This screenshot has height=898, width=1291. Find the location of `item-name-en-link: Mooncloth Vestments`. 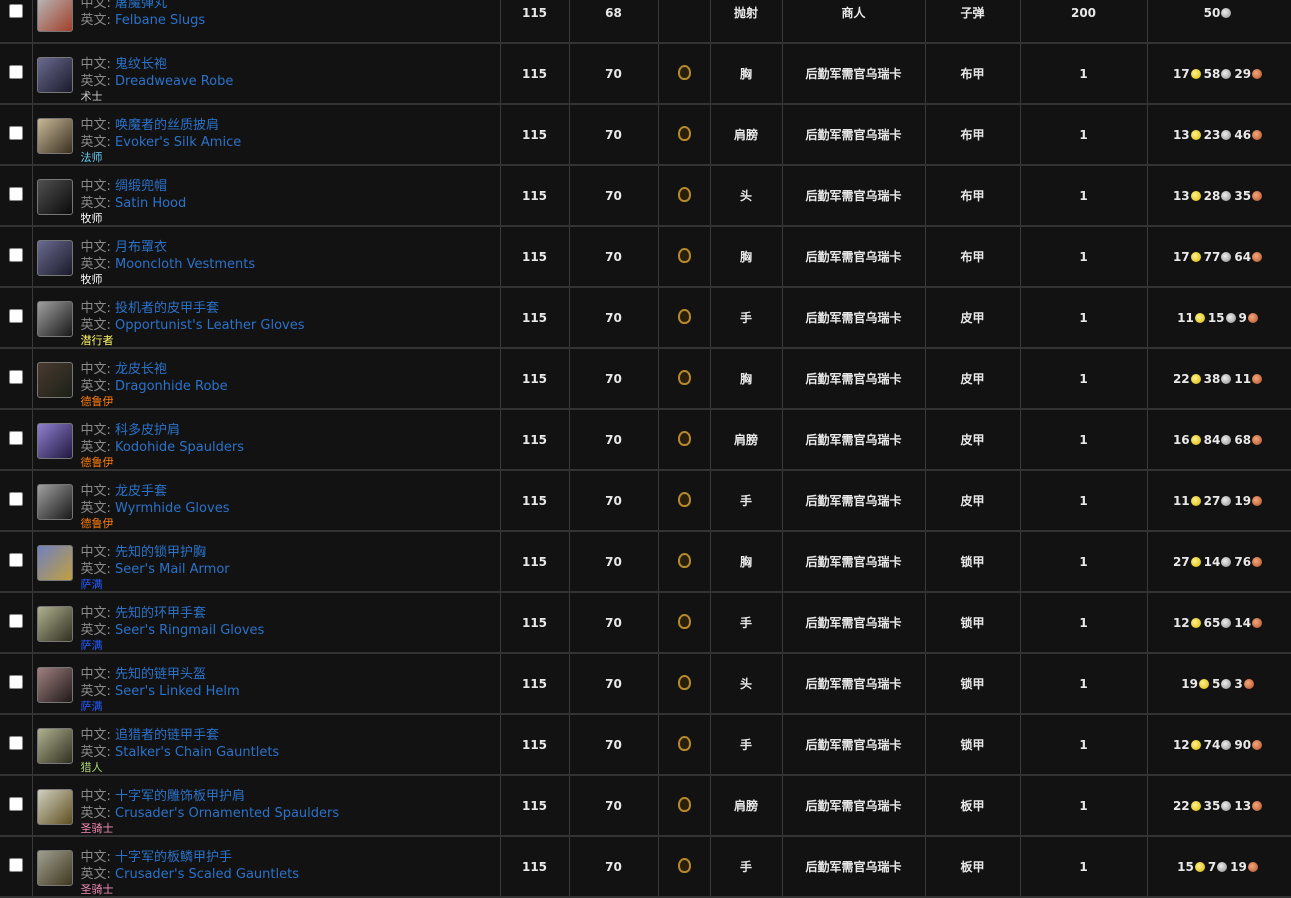

item-name-en-link: Mooncloth Vestments is located at coordinates (185, 264).